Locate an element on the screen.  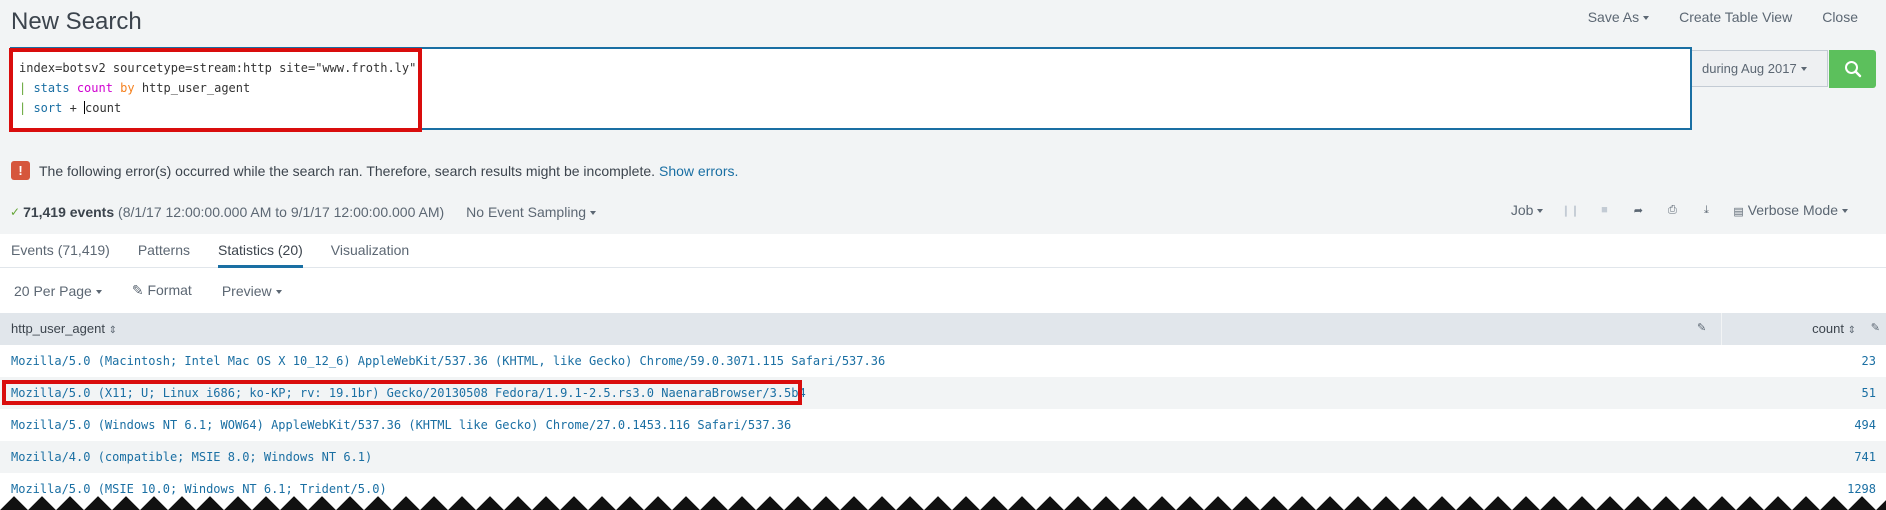
show-errors-link: Show errors. is located at coordinates (698, 171).